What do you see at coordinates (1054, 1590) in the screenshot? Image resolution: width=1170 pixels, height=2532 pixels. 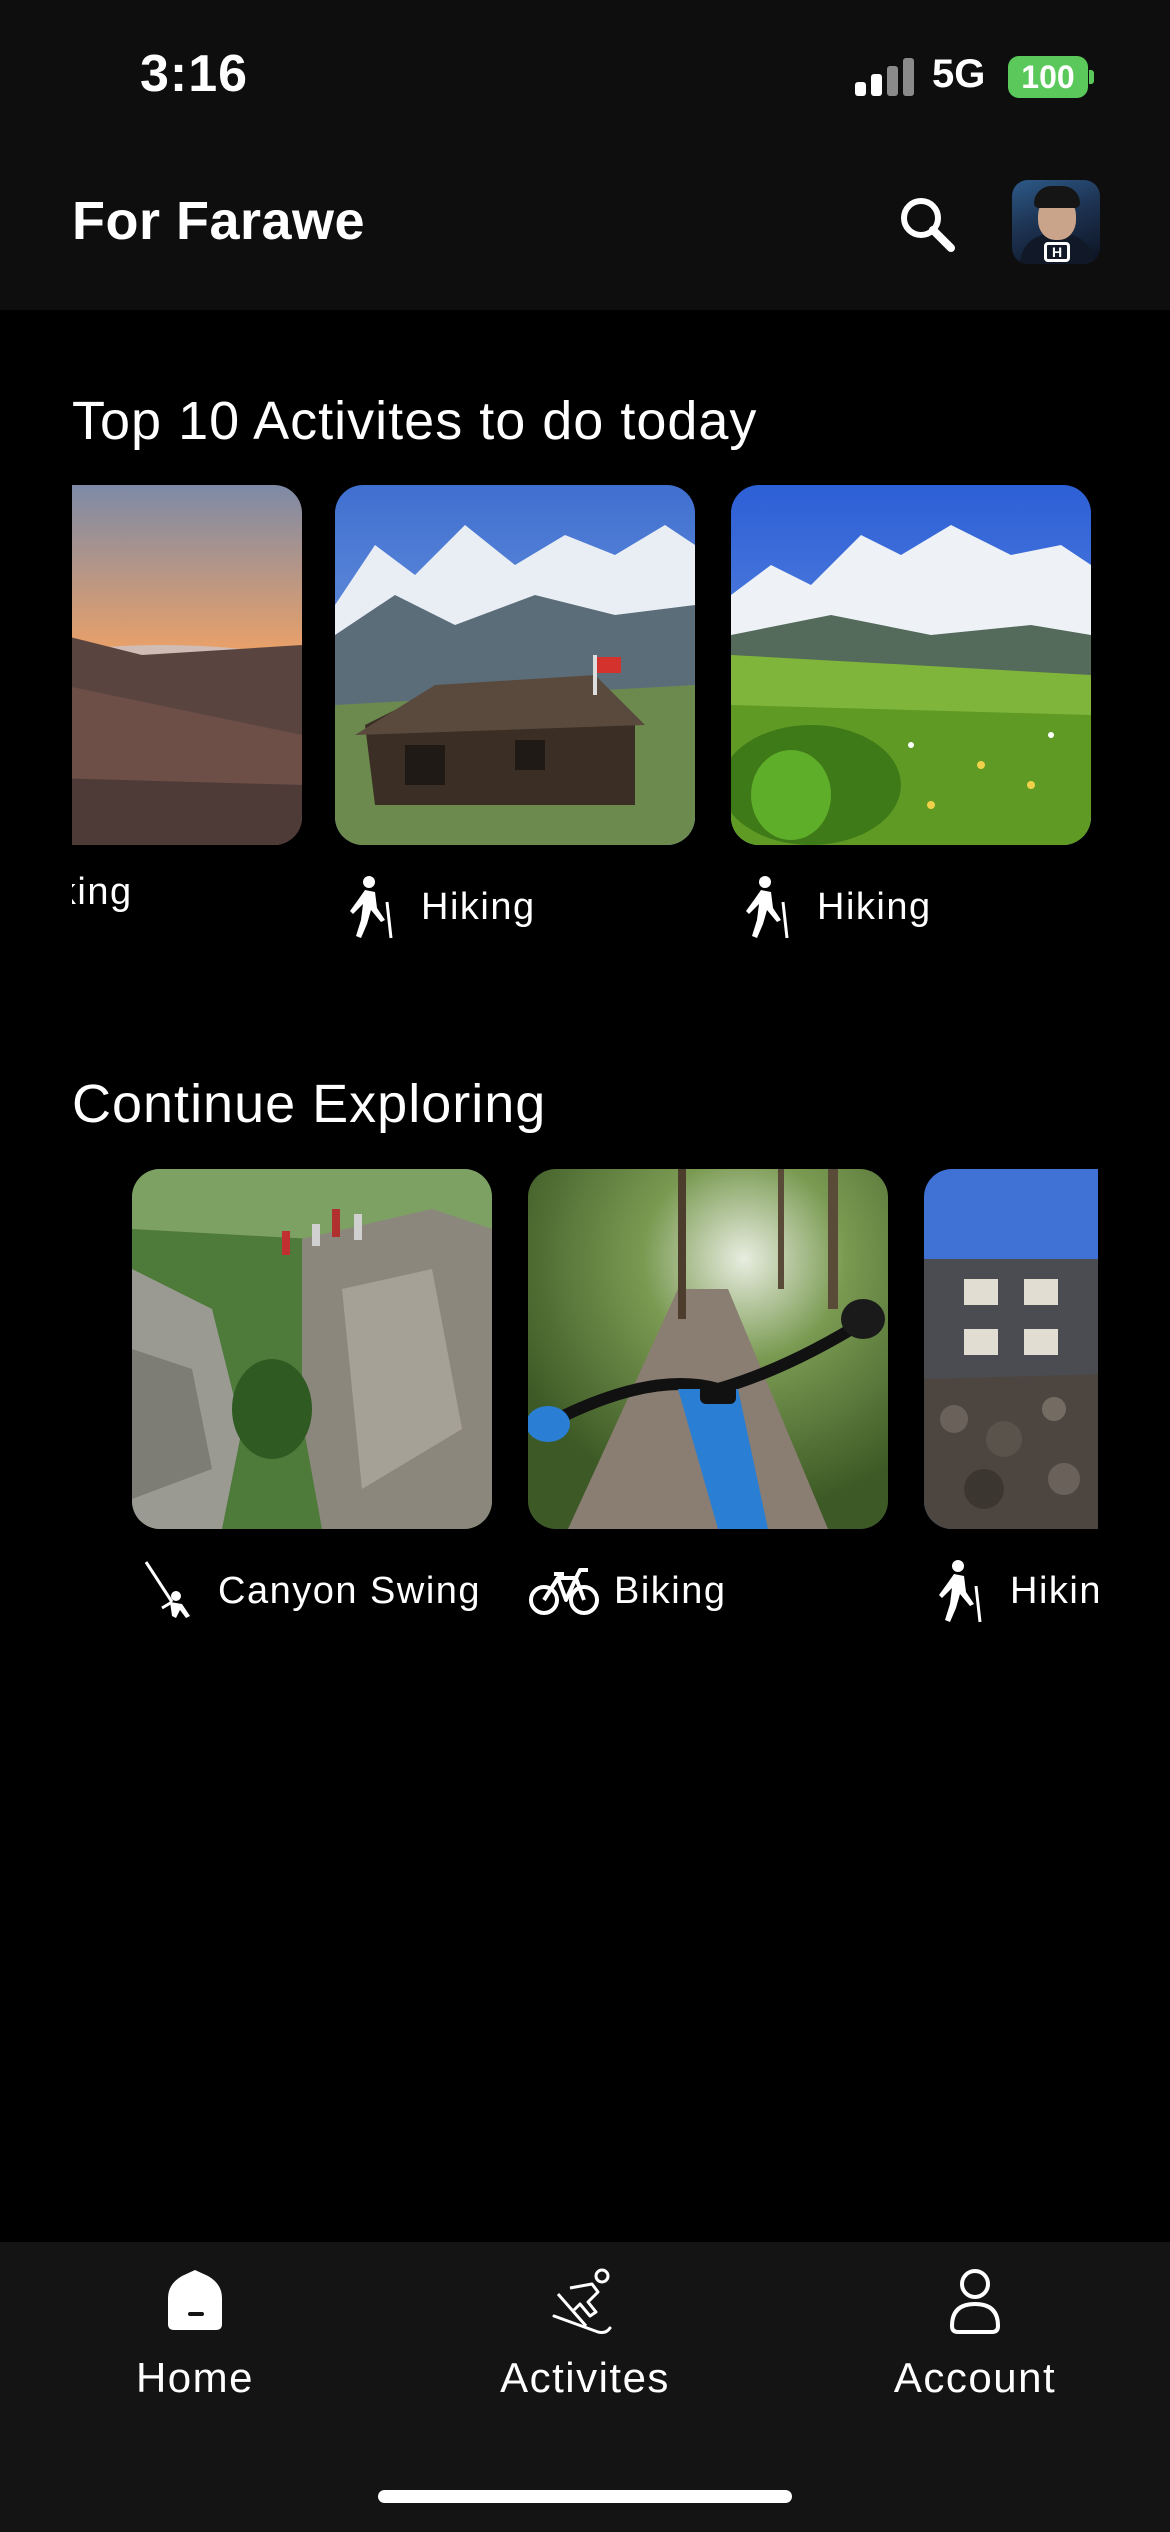 I see `explore-label-text-3: Hiking` at bounding box center [1054, 1590].